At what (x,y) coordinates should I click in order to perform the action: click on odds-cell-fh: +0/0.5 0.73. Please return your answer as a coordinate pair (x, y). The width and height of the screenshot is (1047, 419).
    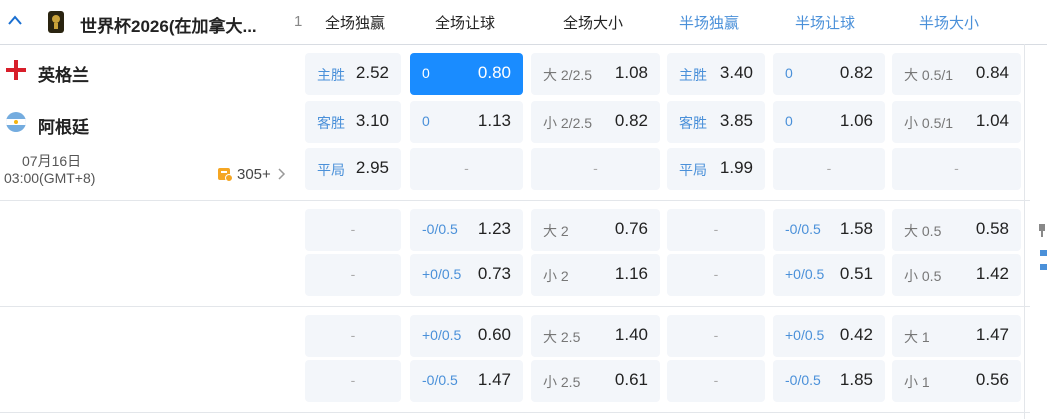
    Looking at the image, I should click on (466, 275).